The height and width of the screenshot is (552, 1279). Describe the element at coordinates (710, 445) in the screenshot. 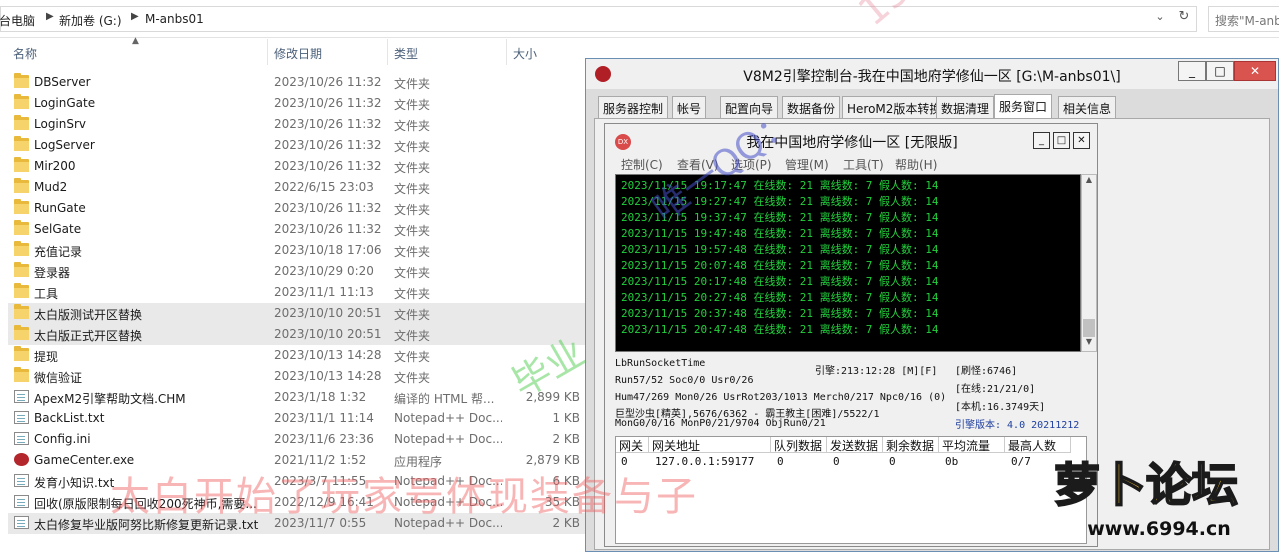

I see `gate-col-address: 网关地址` at that location.